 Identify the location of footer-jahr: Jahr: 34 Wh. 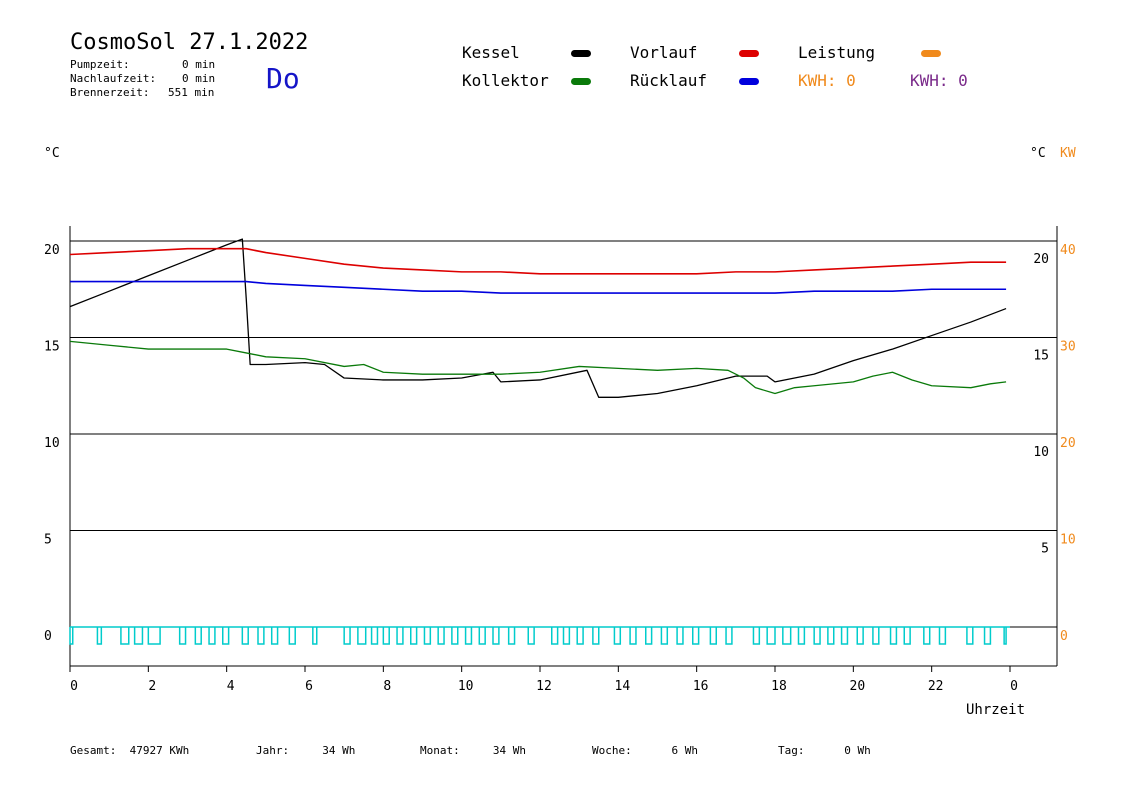
(306, 750).